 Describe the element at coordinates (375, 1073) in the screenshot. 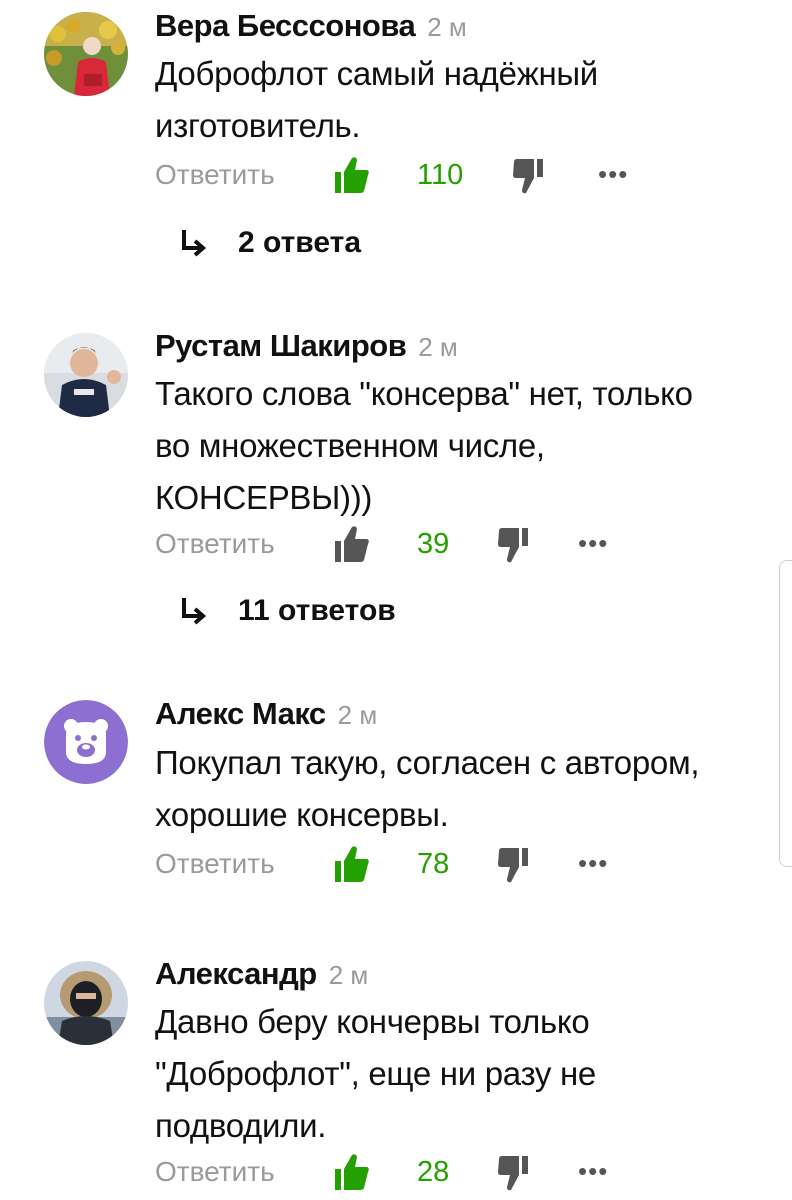

I see `comment-text-line: "Доброфлот", еще ни разу не` at that location.